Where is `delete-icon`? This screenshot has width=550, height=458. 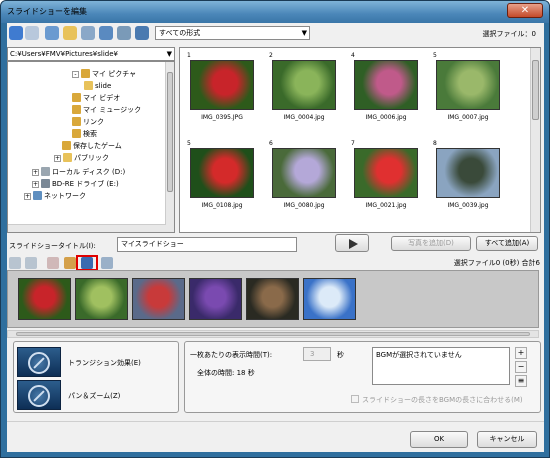
delete-icon is located at coordinates (53, 263).